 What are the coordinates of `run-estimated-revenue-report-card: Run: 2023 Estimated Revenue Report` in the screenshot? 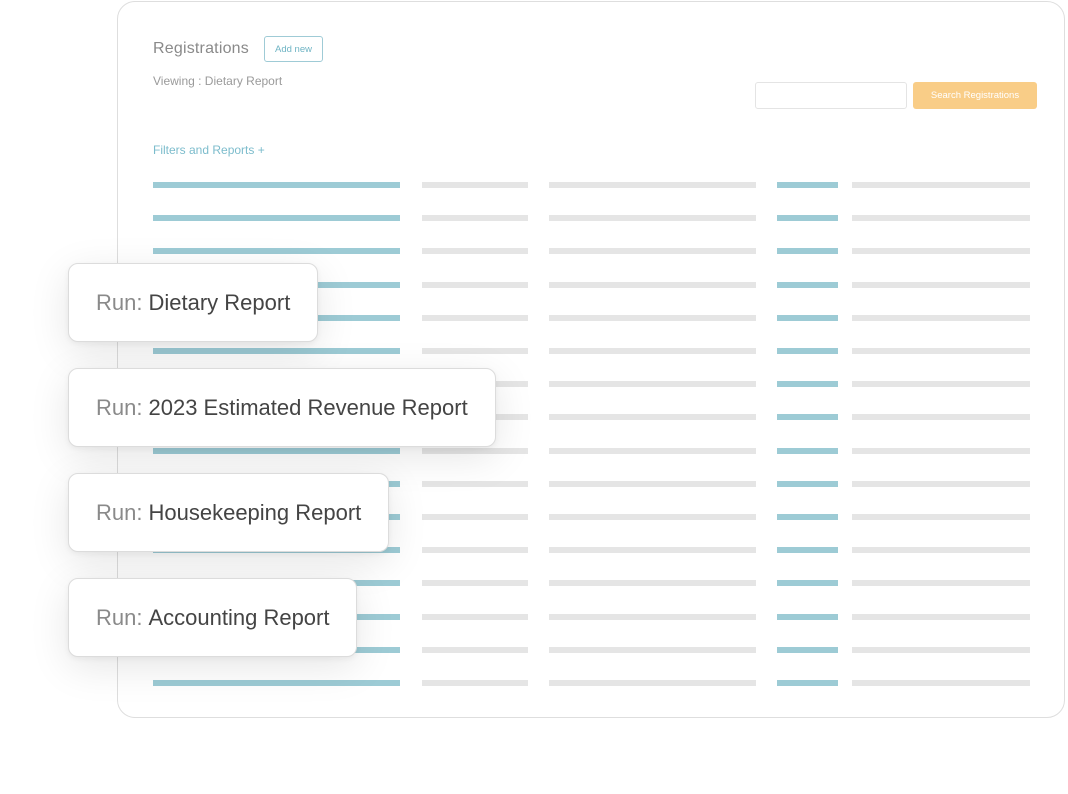 It's located at (282, 407).